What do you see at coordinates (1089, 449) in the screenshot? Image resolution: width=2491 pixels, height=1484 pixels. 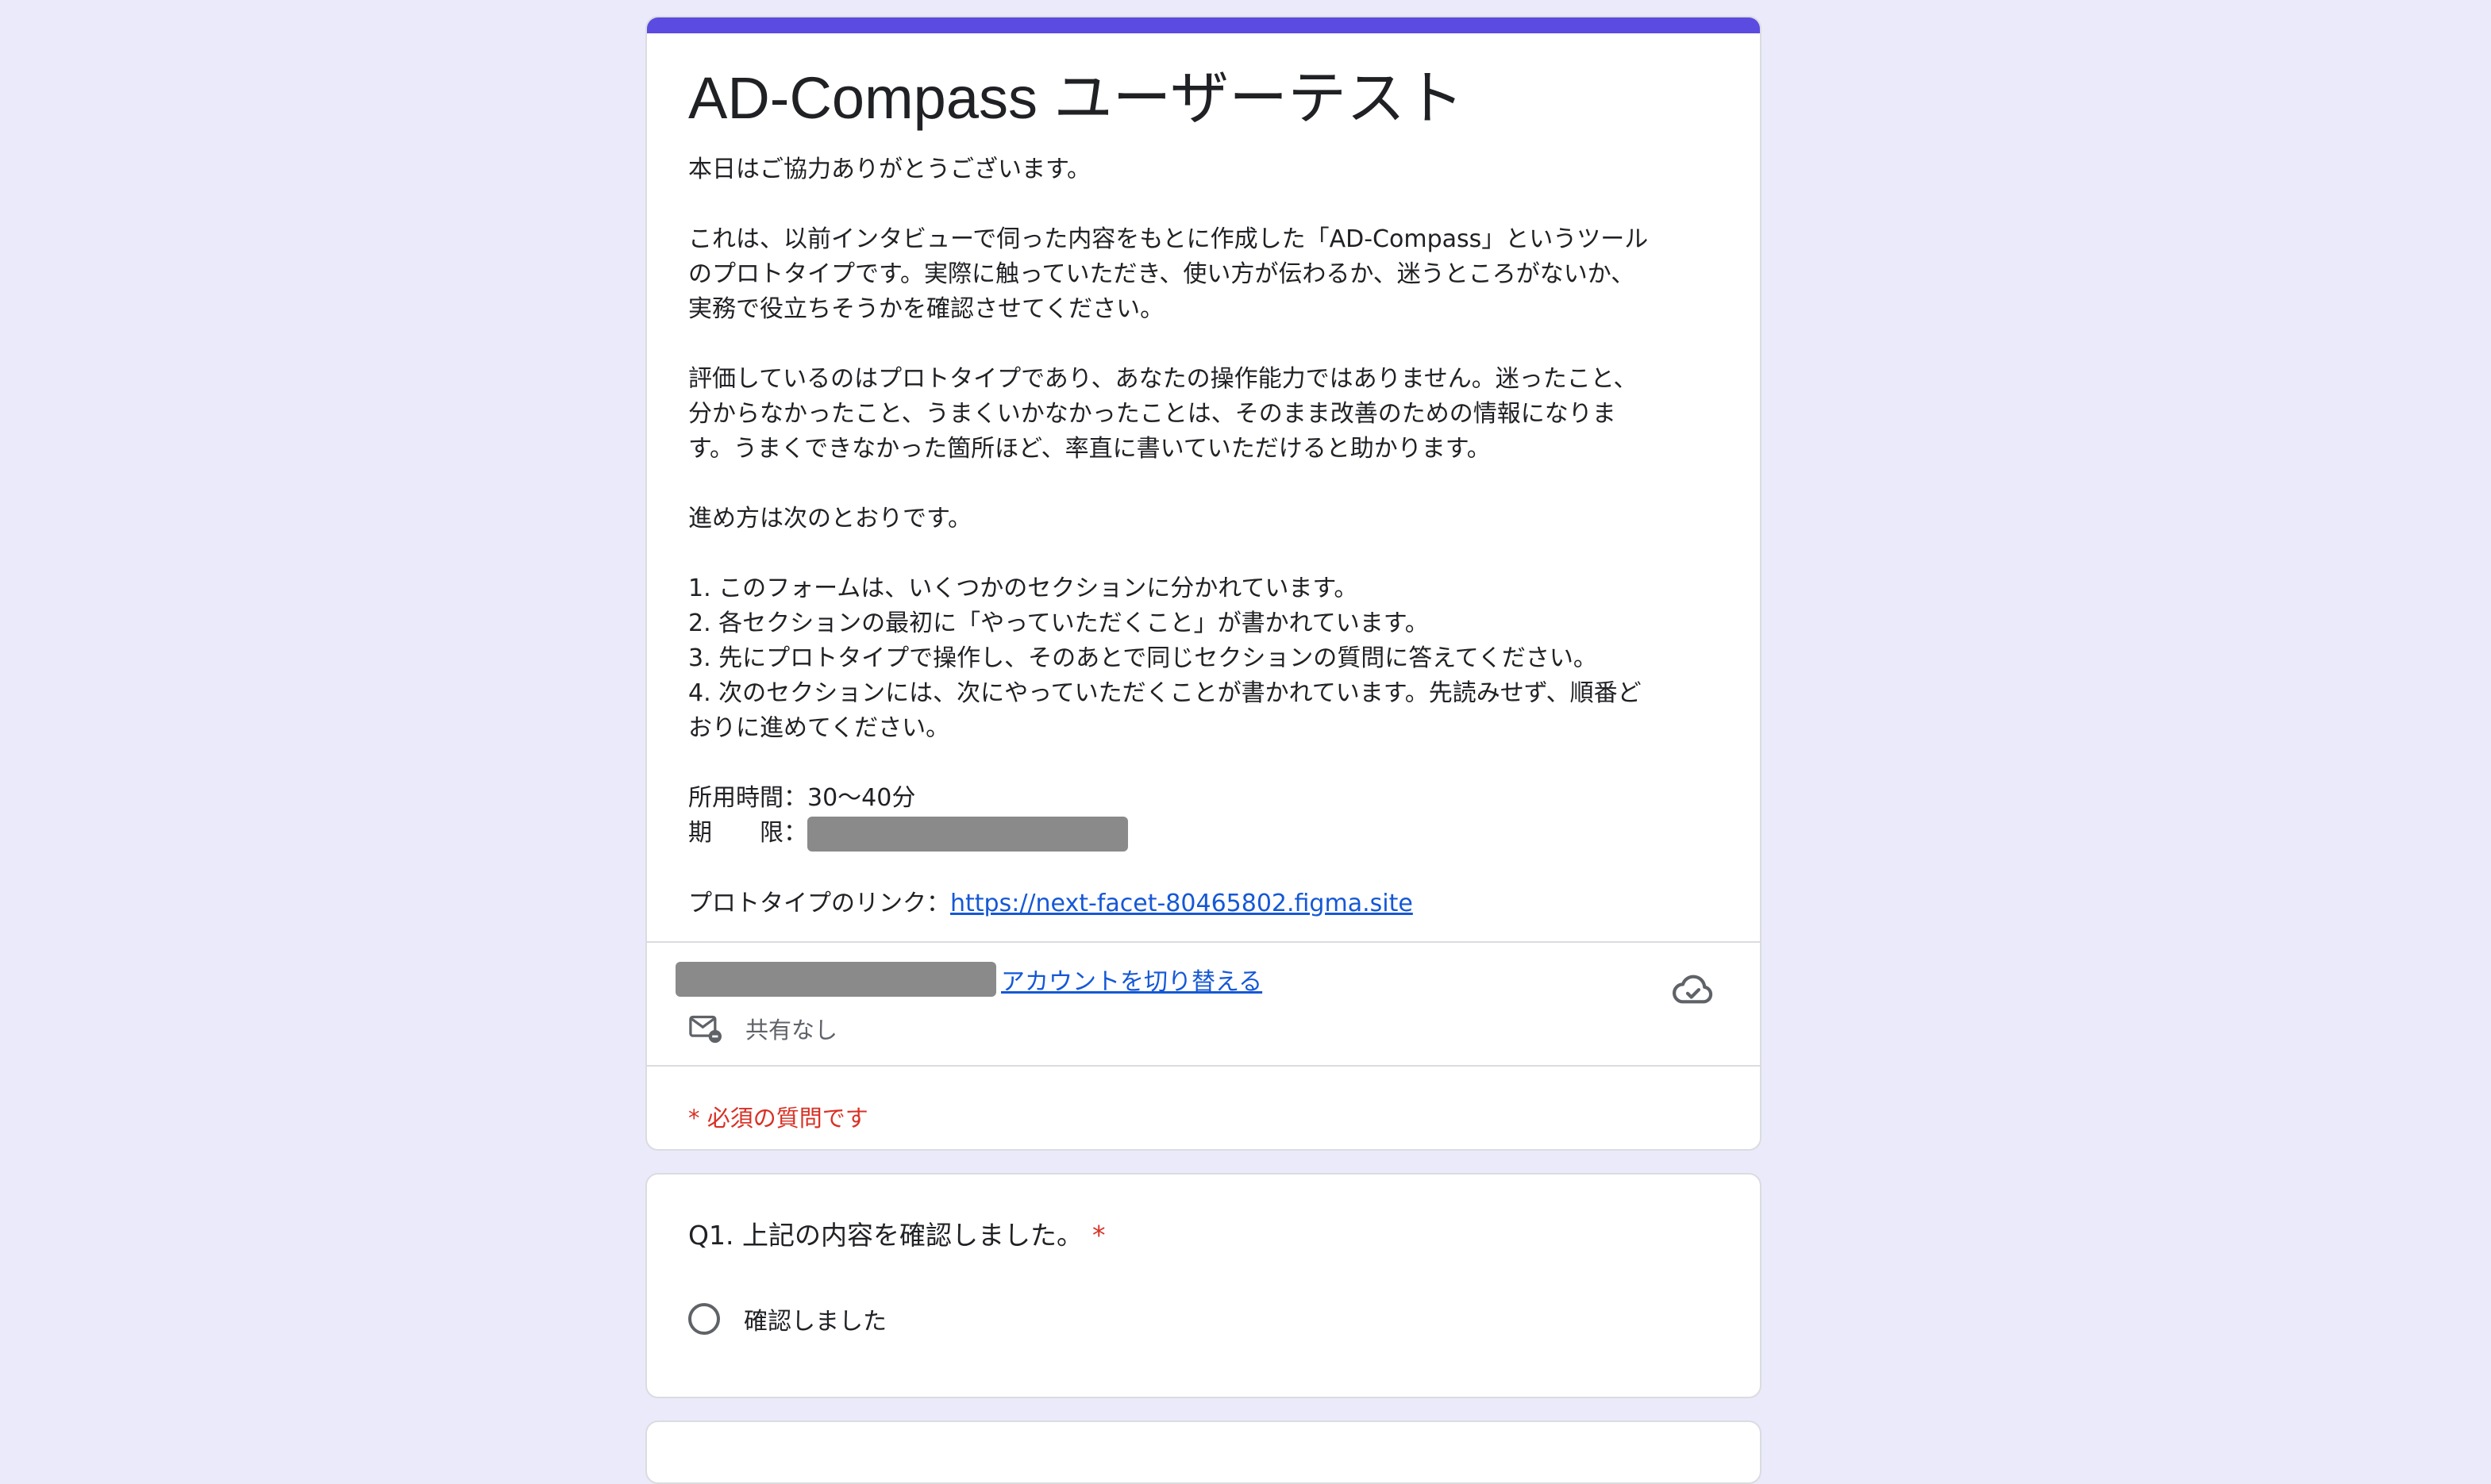 I see `evaluation-line: す。うまくできなかった箇所ほど、率直に書いていただけると助かります。` at bounding box center [1089, 449].